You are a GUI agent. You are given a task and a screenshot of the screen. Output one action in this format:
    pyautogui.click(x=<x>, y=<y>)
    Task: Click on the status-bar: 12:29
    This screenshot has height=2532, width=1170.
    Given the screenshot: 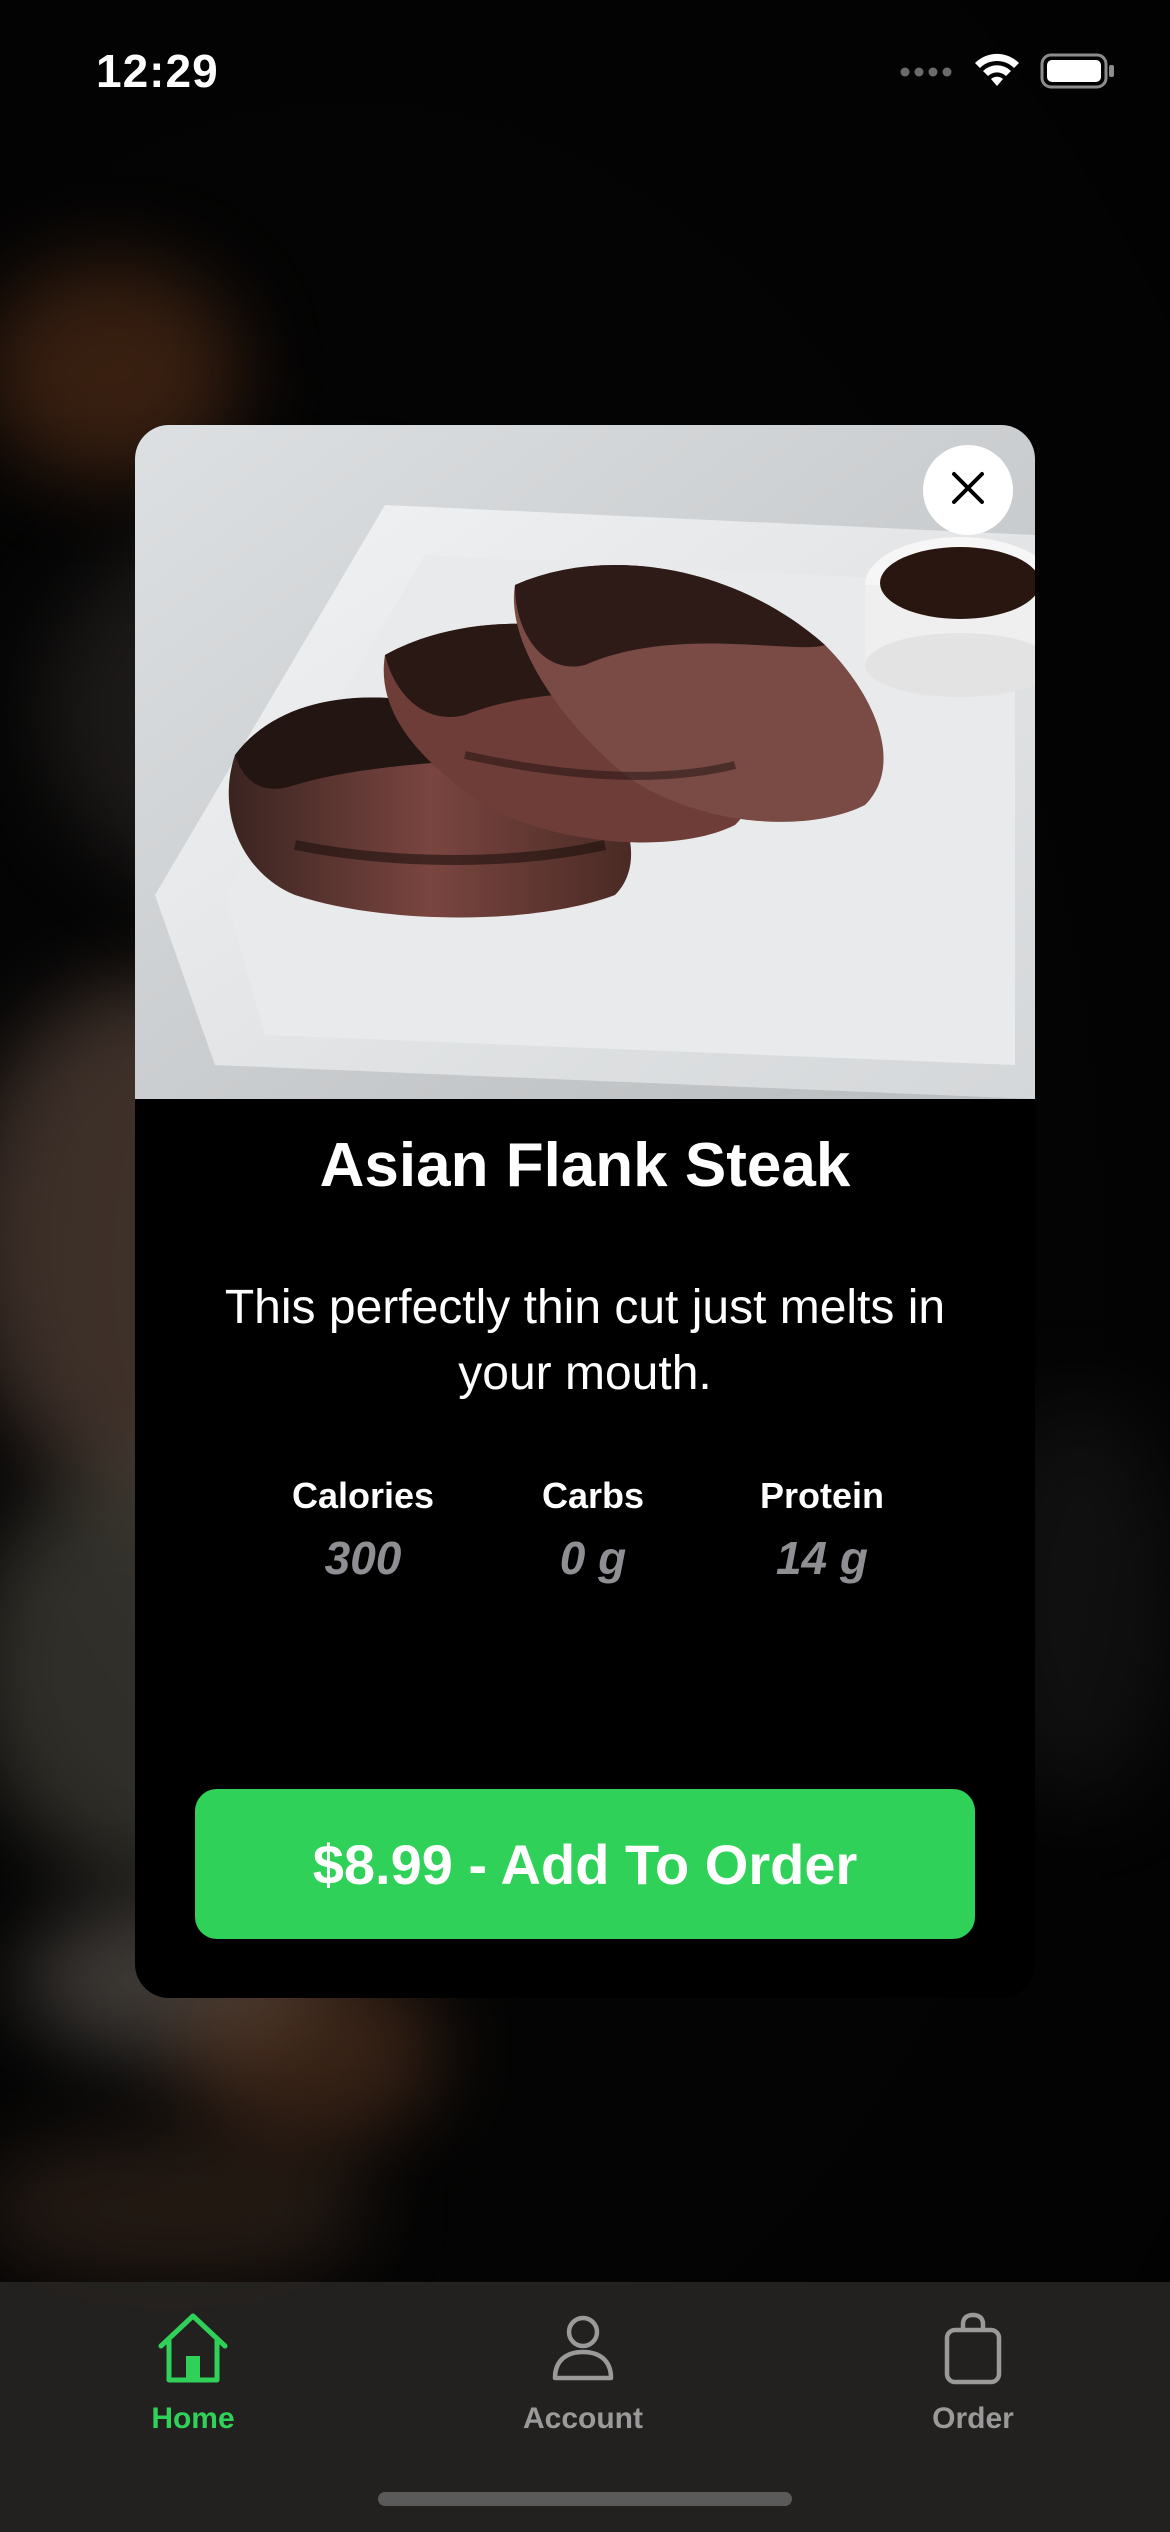 What is the action you would take?
    pyautogui.click(x=585, y=70)
    